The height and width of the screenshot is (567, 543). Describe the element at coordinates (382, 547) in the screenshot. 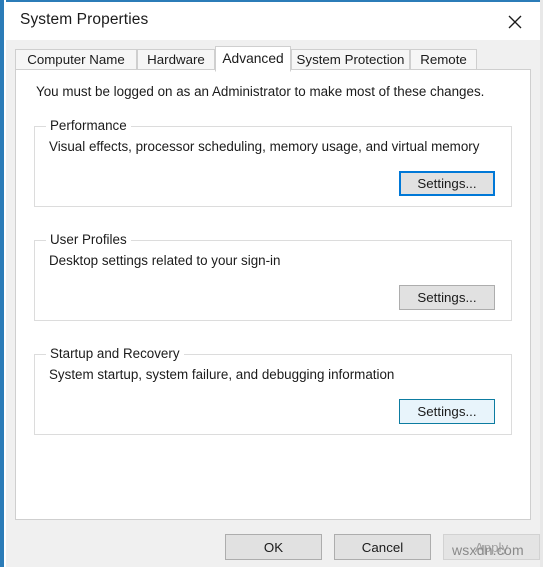

I see `cancel-button: Cancel` at that location.